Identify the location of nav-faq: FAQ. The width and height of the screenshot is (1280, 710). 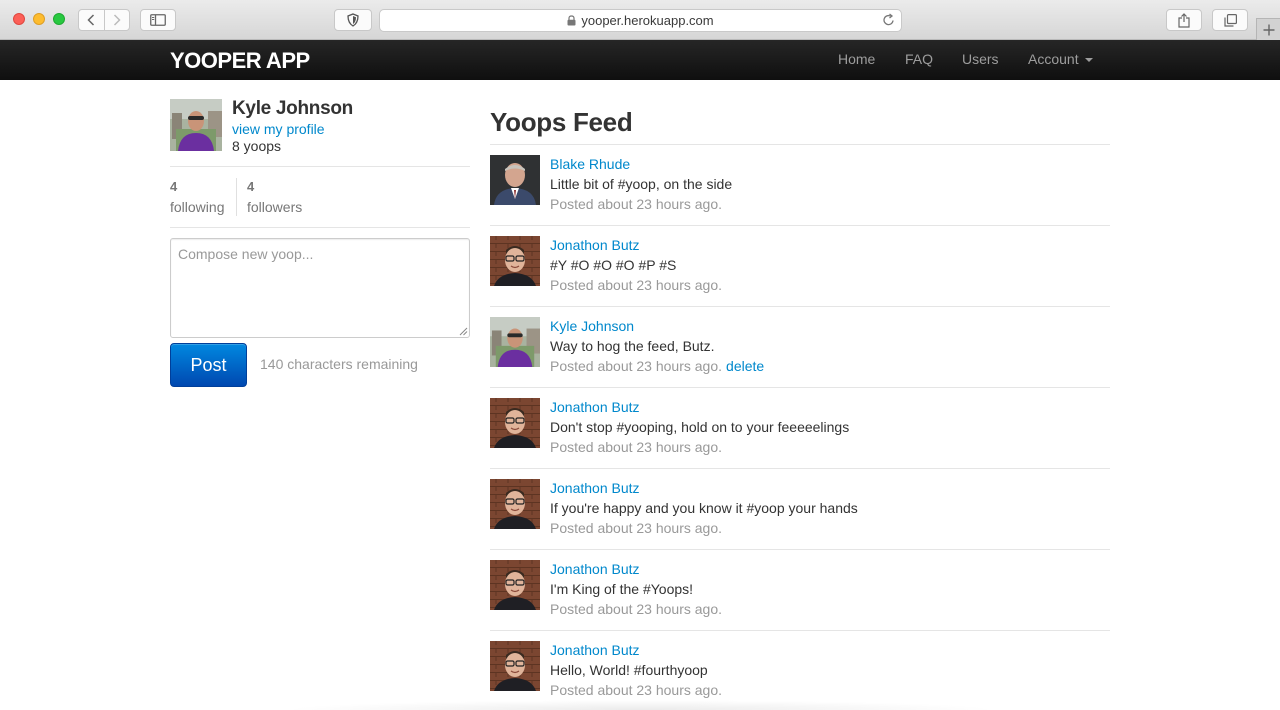
(919, 59).